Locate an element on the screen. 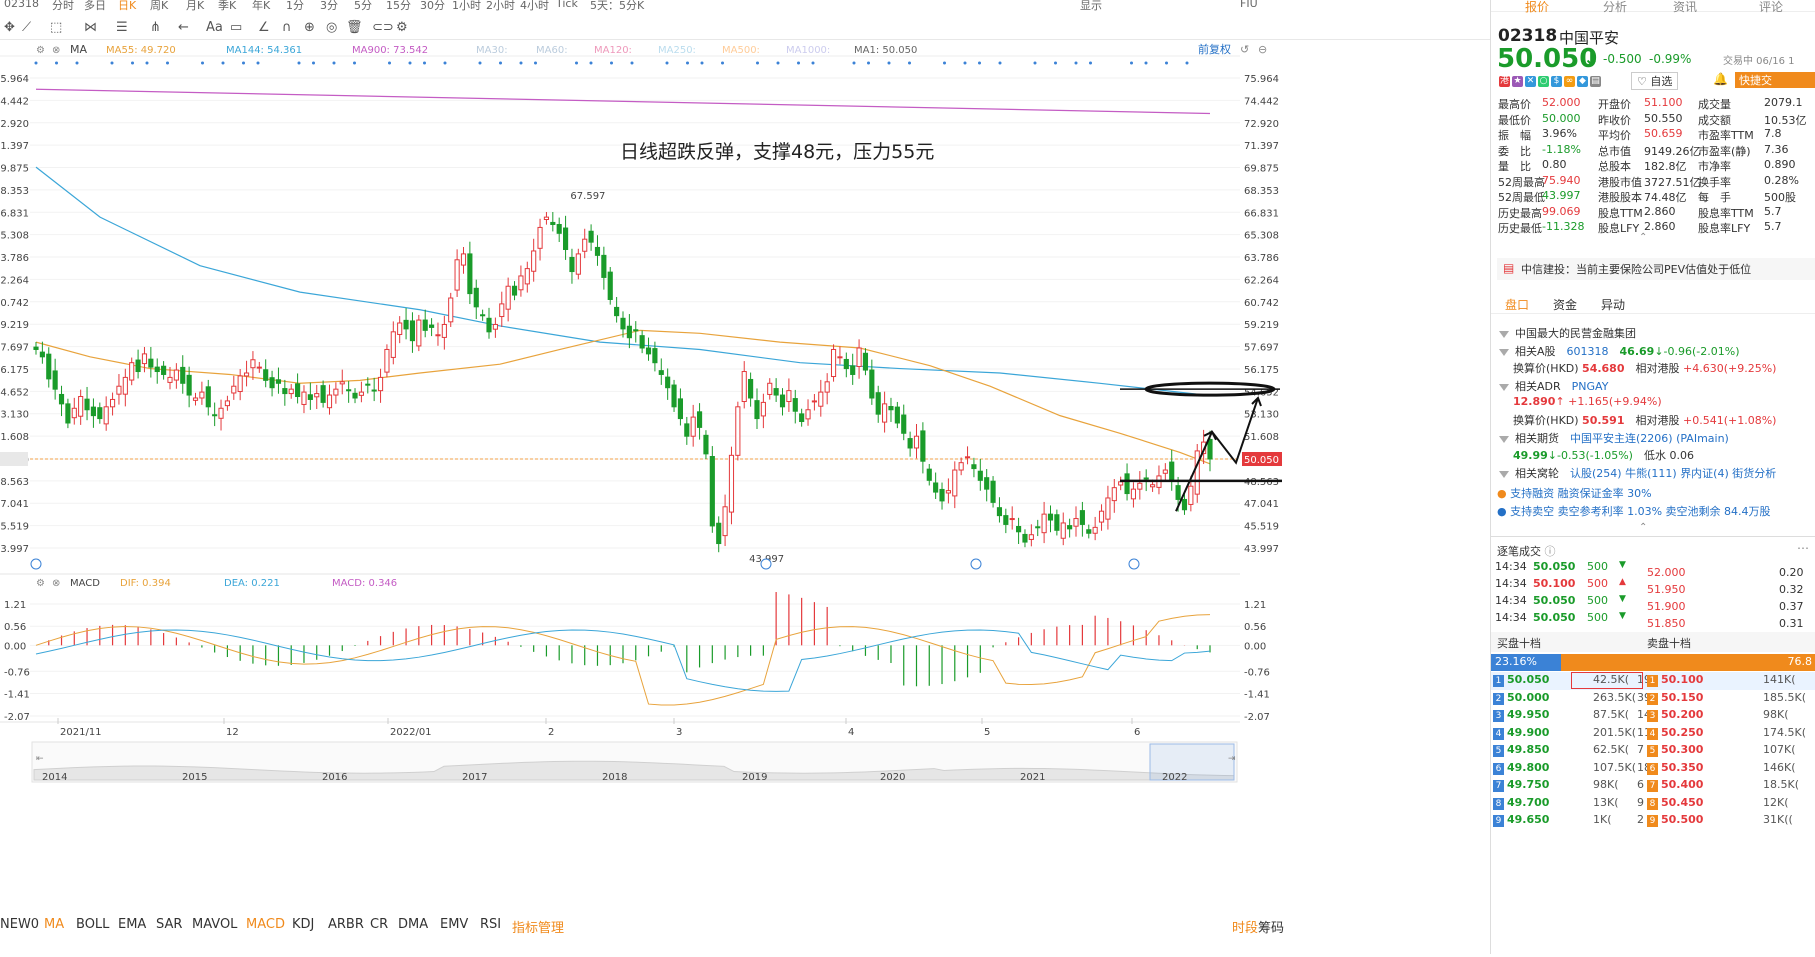 This screenshot has width=1815, height=957. period-item: 3分 is located at coordinates (329, 6).